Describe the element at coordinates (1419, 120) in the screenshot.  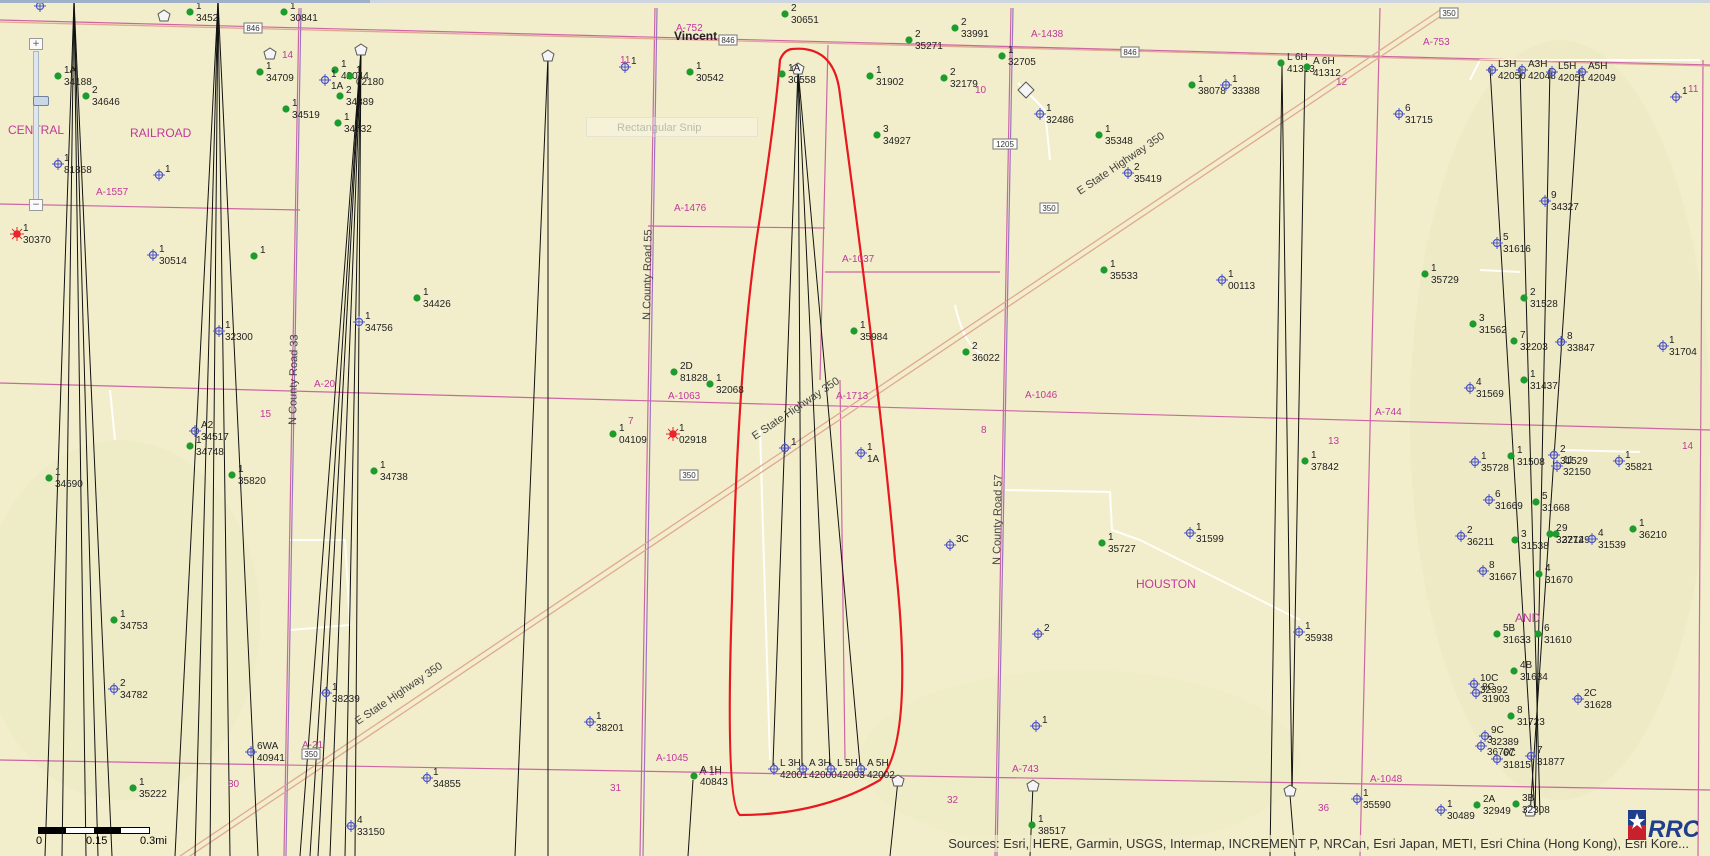
I see `well-label-api: 31715` at that location.